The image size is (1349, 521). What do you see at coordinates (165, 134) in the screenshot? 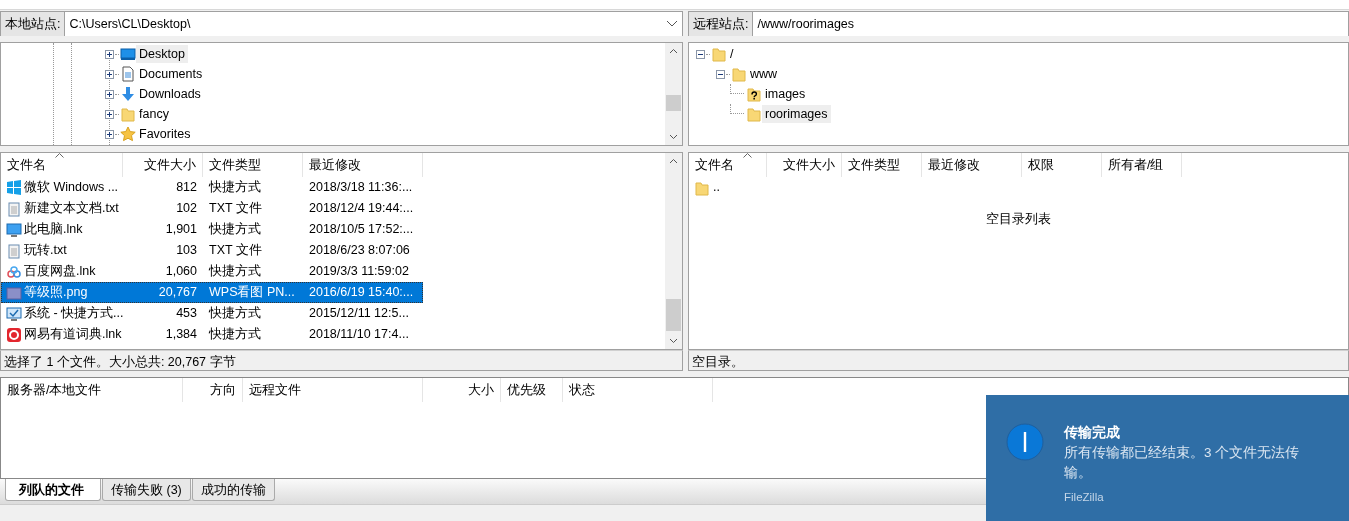
I see `folder-name: Favorites` at bounding box center [165, 134].